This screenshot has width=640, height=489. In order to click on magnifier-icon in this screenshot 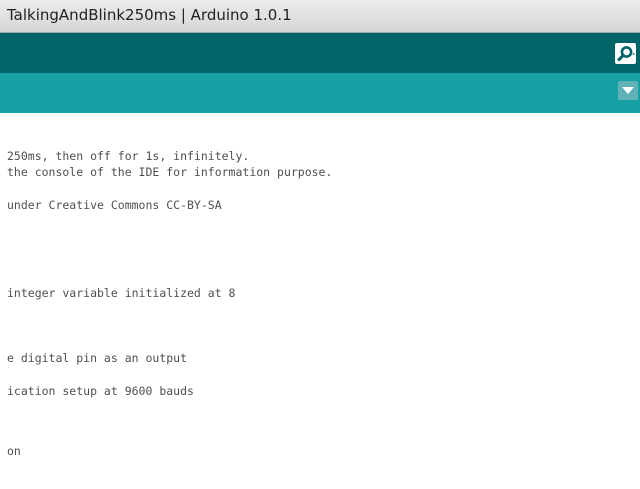, I will do `click(626, 54)`.